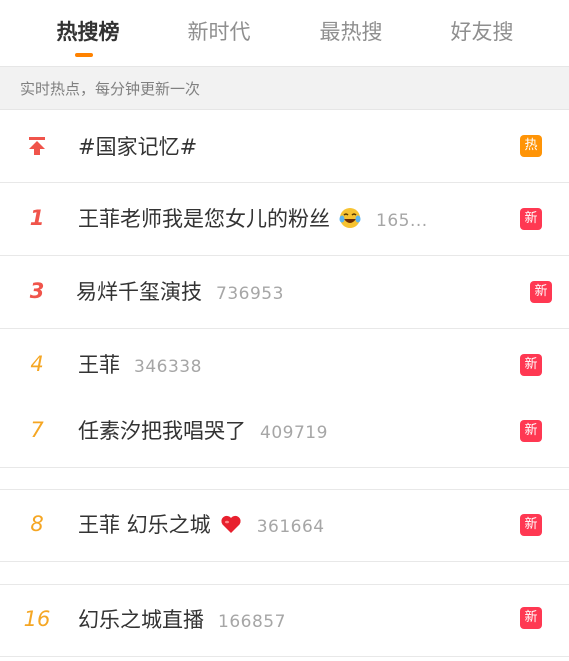  Describe the element at coordinates (284, 147) in the screenshot. I see `list-item: #国家记忆# 热` at that location.